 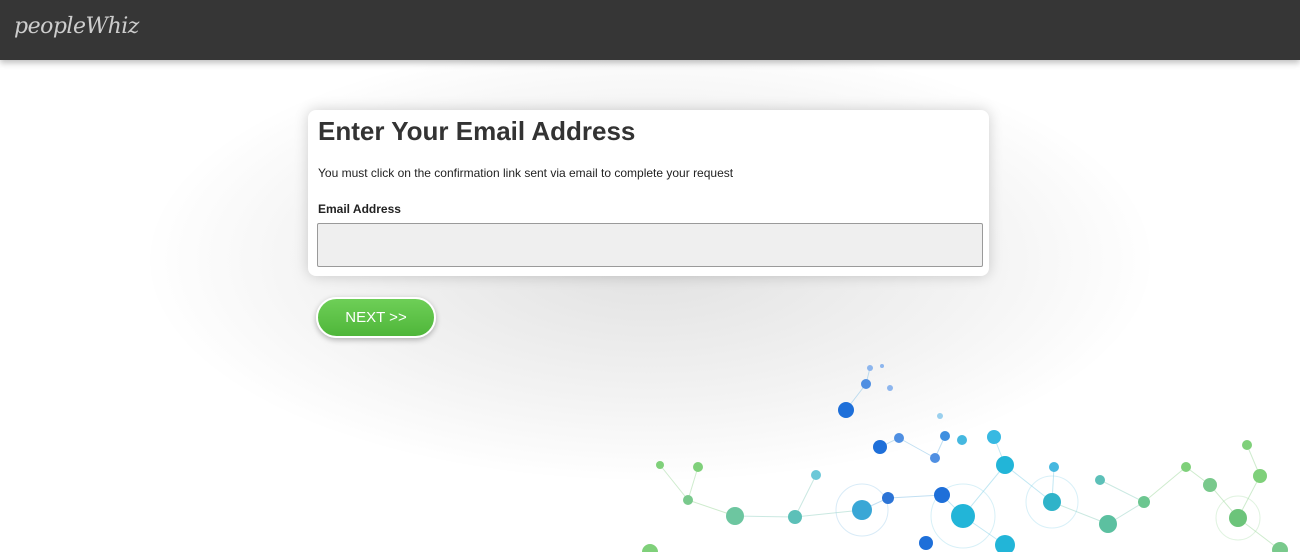 I want to click on next-button: NEXT >>, so click(x=376, y=317).